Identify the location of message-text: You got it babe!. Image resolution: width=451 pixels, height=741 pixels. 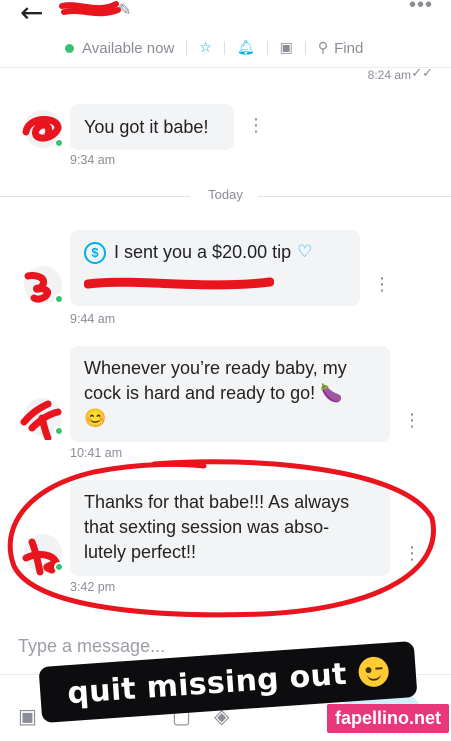
(146, 127).